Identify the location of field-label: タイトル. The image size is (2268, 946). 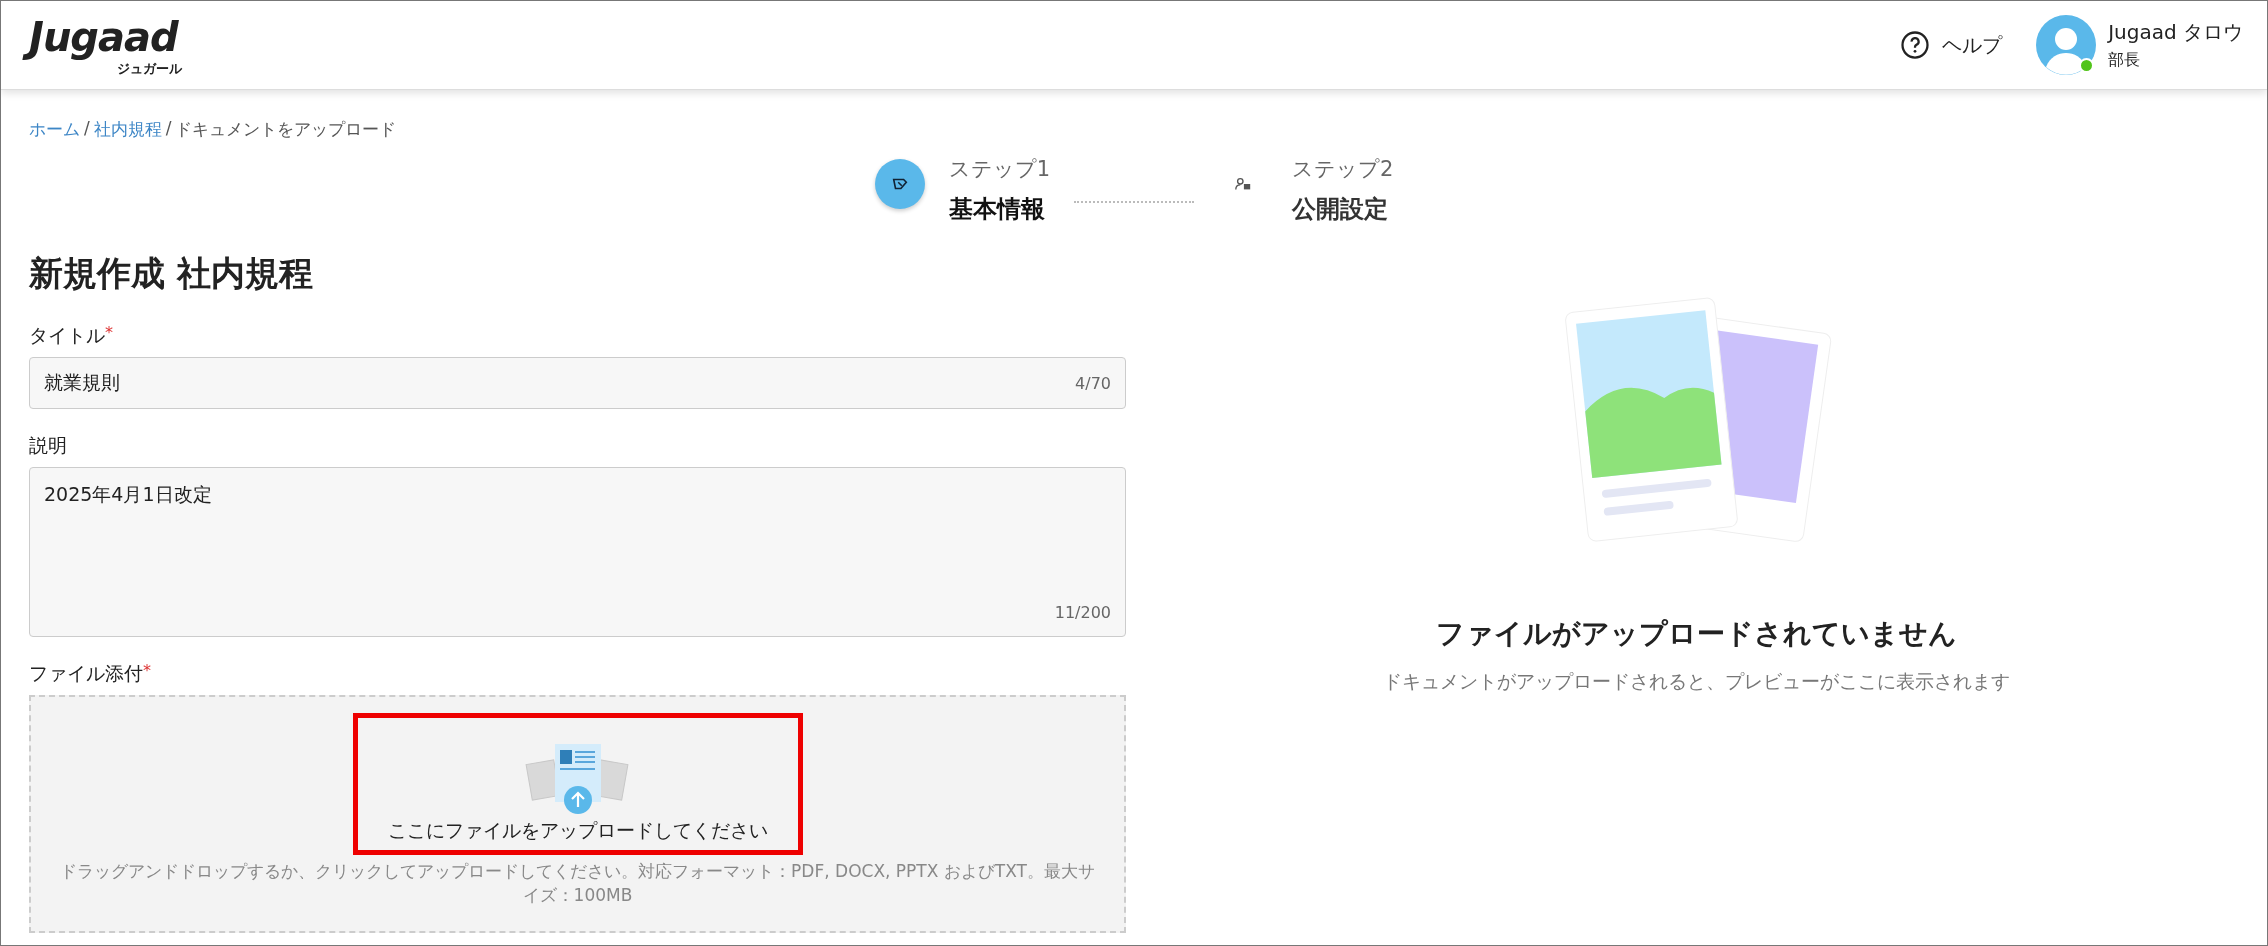
(67, 335).